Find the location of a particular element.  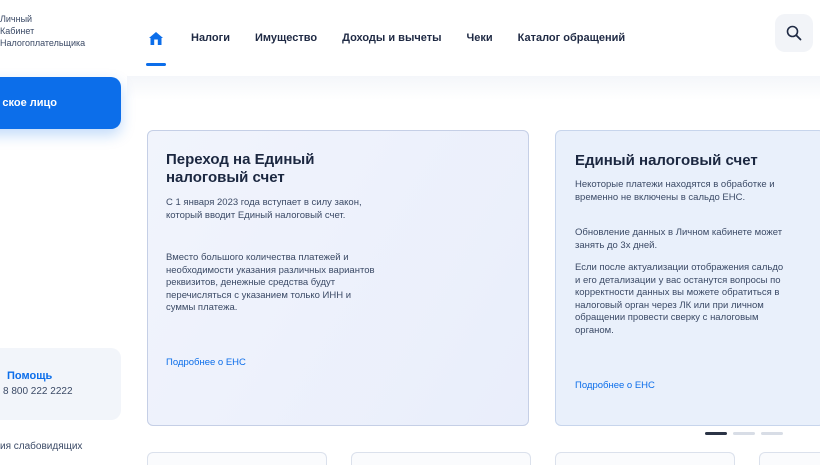

brand-line: Кабинет is located at coordinates (17, 31).